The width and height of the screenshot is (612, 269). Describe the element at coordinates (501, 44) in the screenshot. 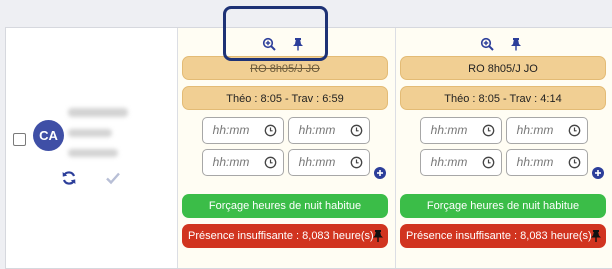

I see `day-toolbar` at that location.